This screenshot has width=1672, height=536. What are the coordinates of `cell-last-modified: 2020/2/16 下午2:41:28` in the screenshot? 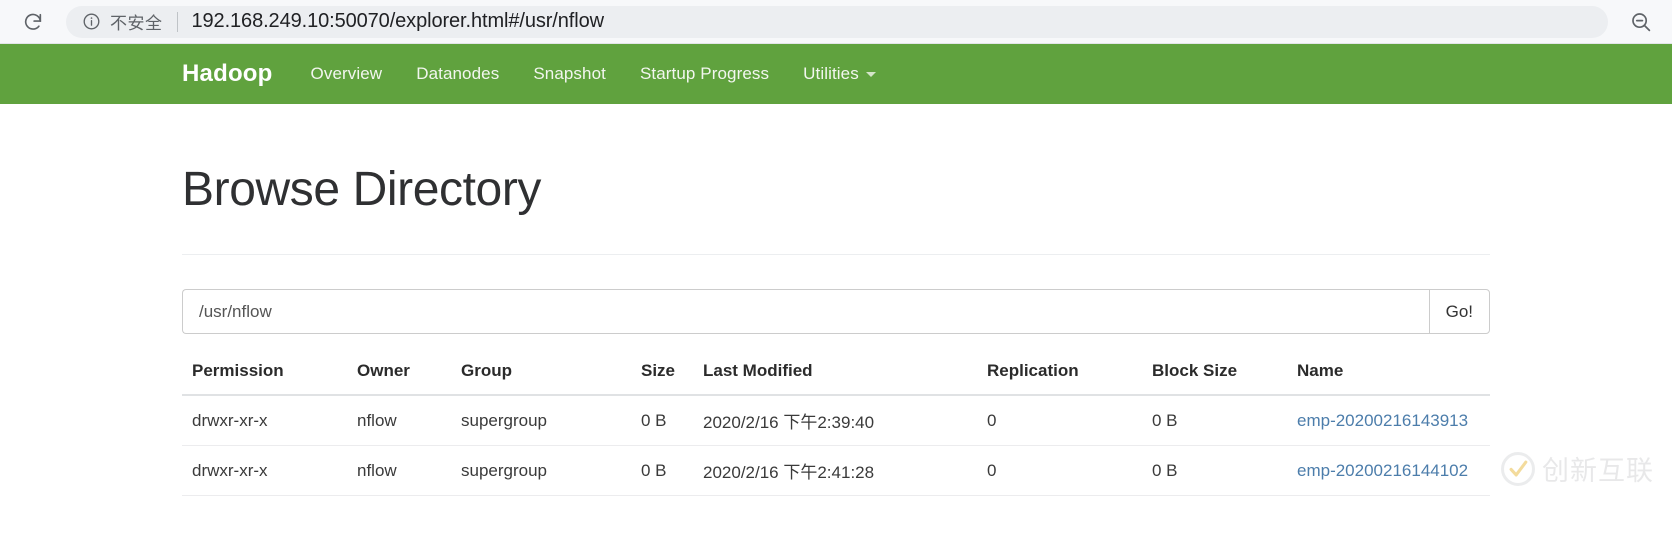 It's located at (835, 470).